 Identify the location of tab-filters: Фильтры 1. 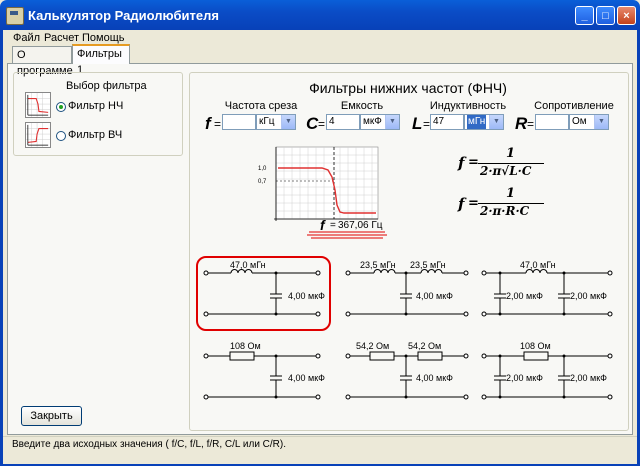
(101, 60).